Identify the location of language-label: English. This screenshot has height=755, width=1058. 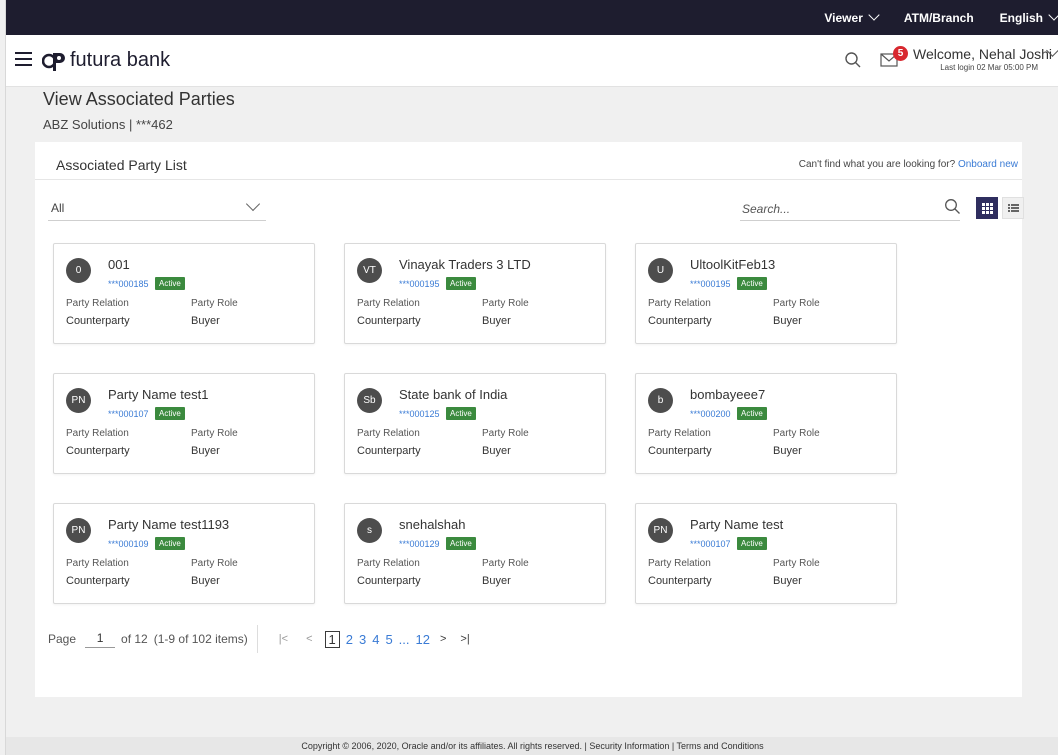
(1021, 17).